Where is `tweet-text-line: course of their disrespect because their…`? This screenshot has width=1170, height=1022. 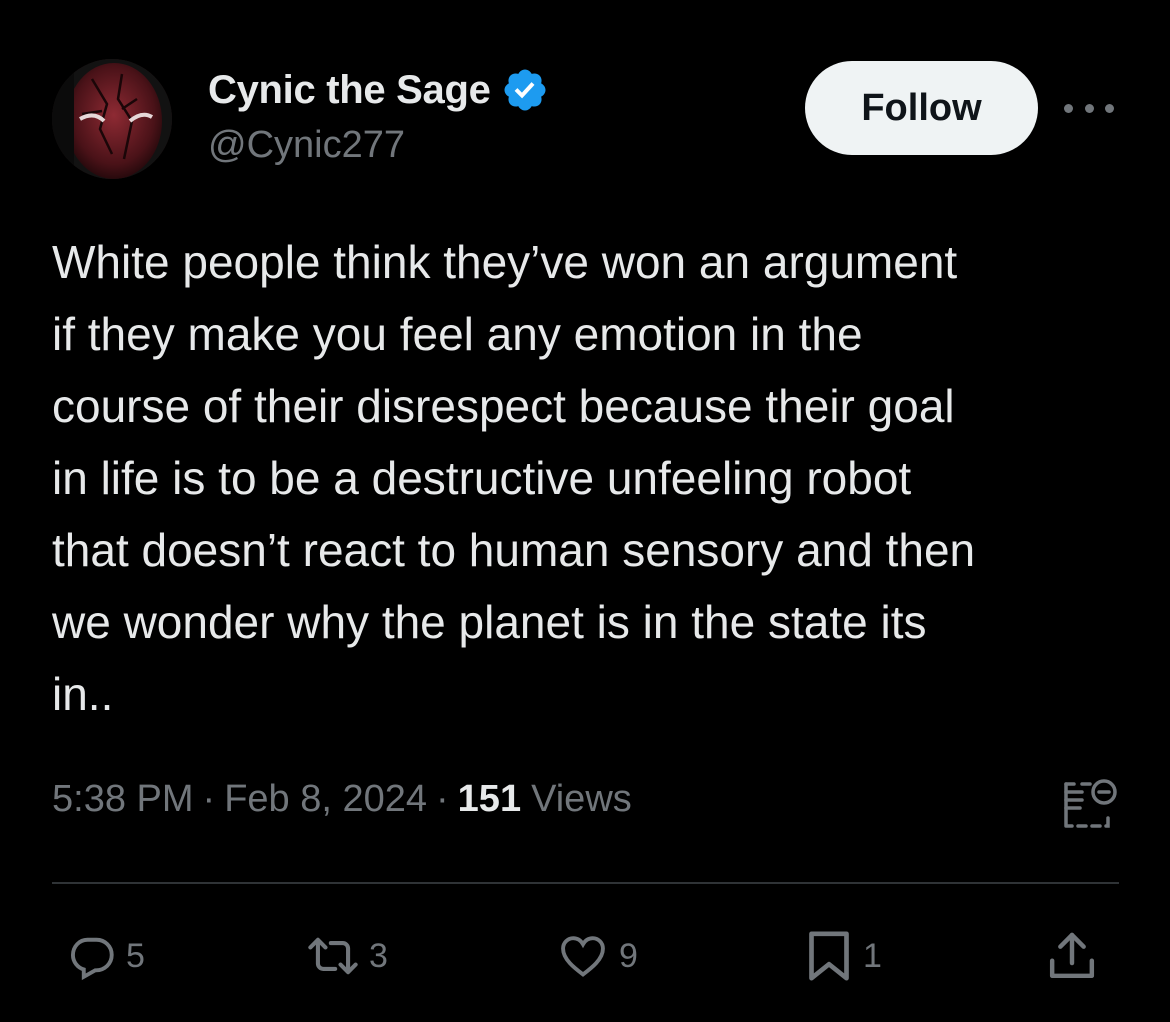 tweet-text-line: course of their disrespect because their… is located at coordinates (503, 406).